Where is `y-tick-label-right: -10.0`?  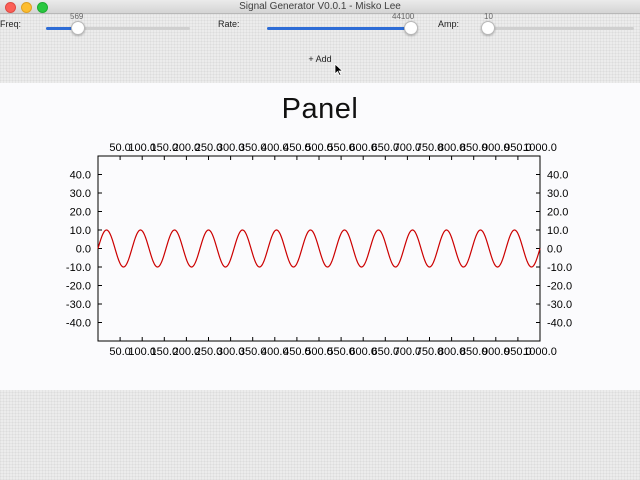
y-tick-label-right: -10.0 is located at coordinates (559, 268).